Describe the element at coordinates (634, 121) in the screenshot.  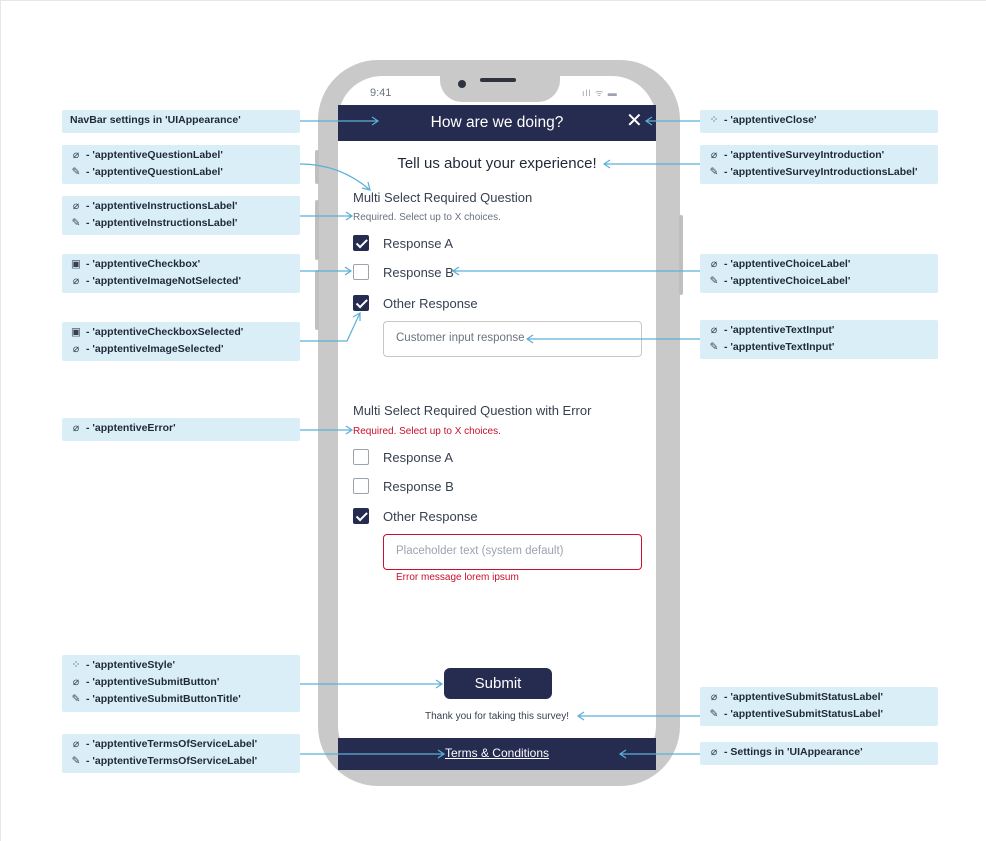
I see `close-icon: ✕` at that location.